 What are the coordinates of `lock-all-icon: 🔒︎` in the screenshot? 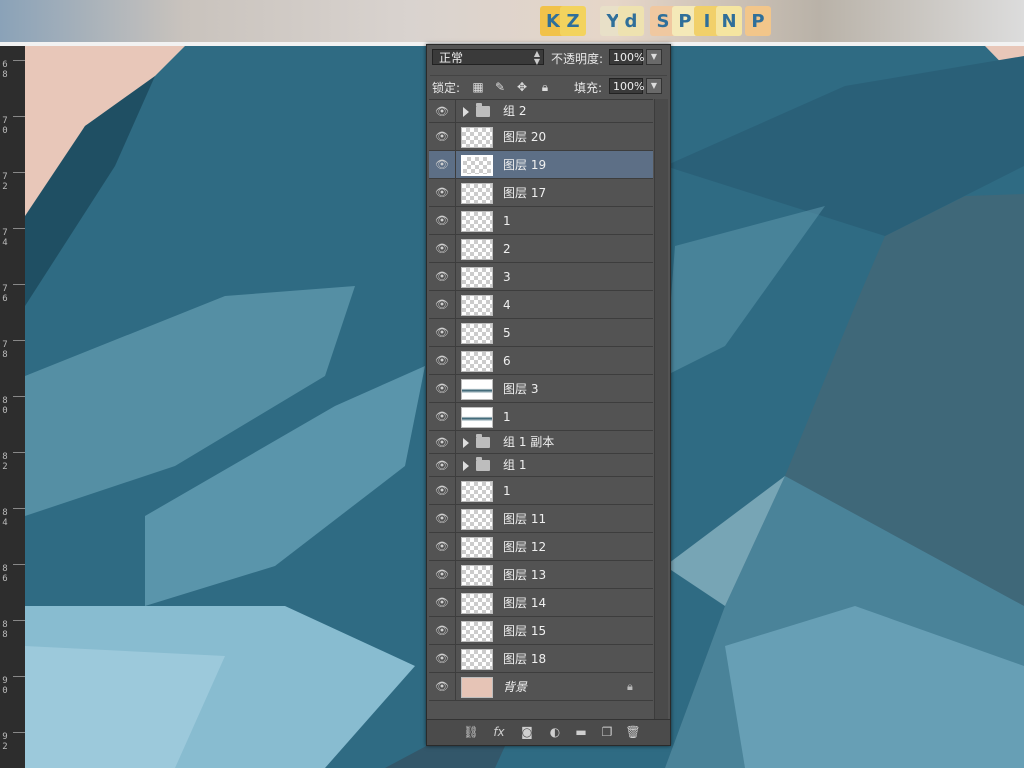 It's located at (545, 87).